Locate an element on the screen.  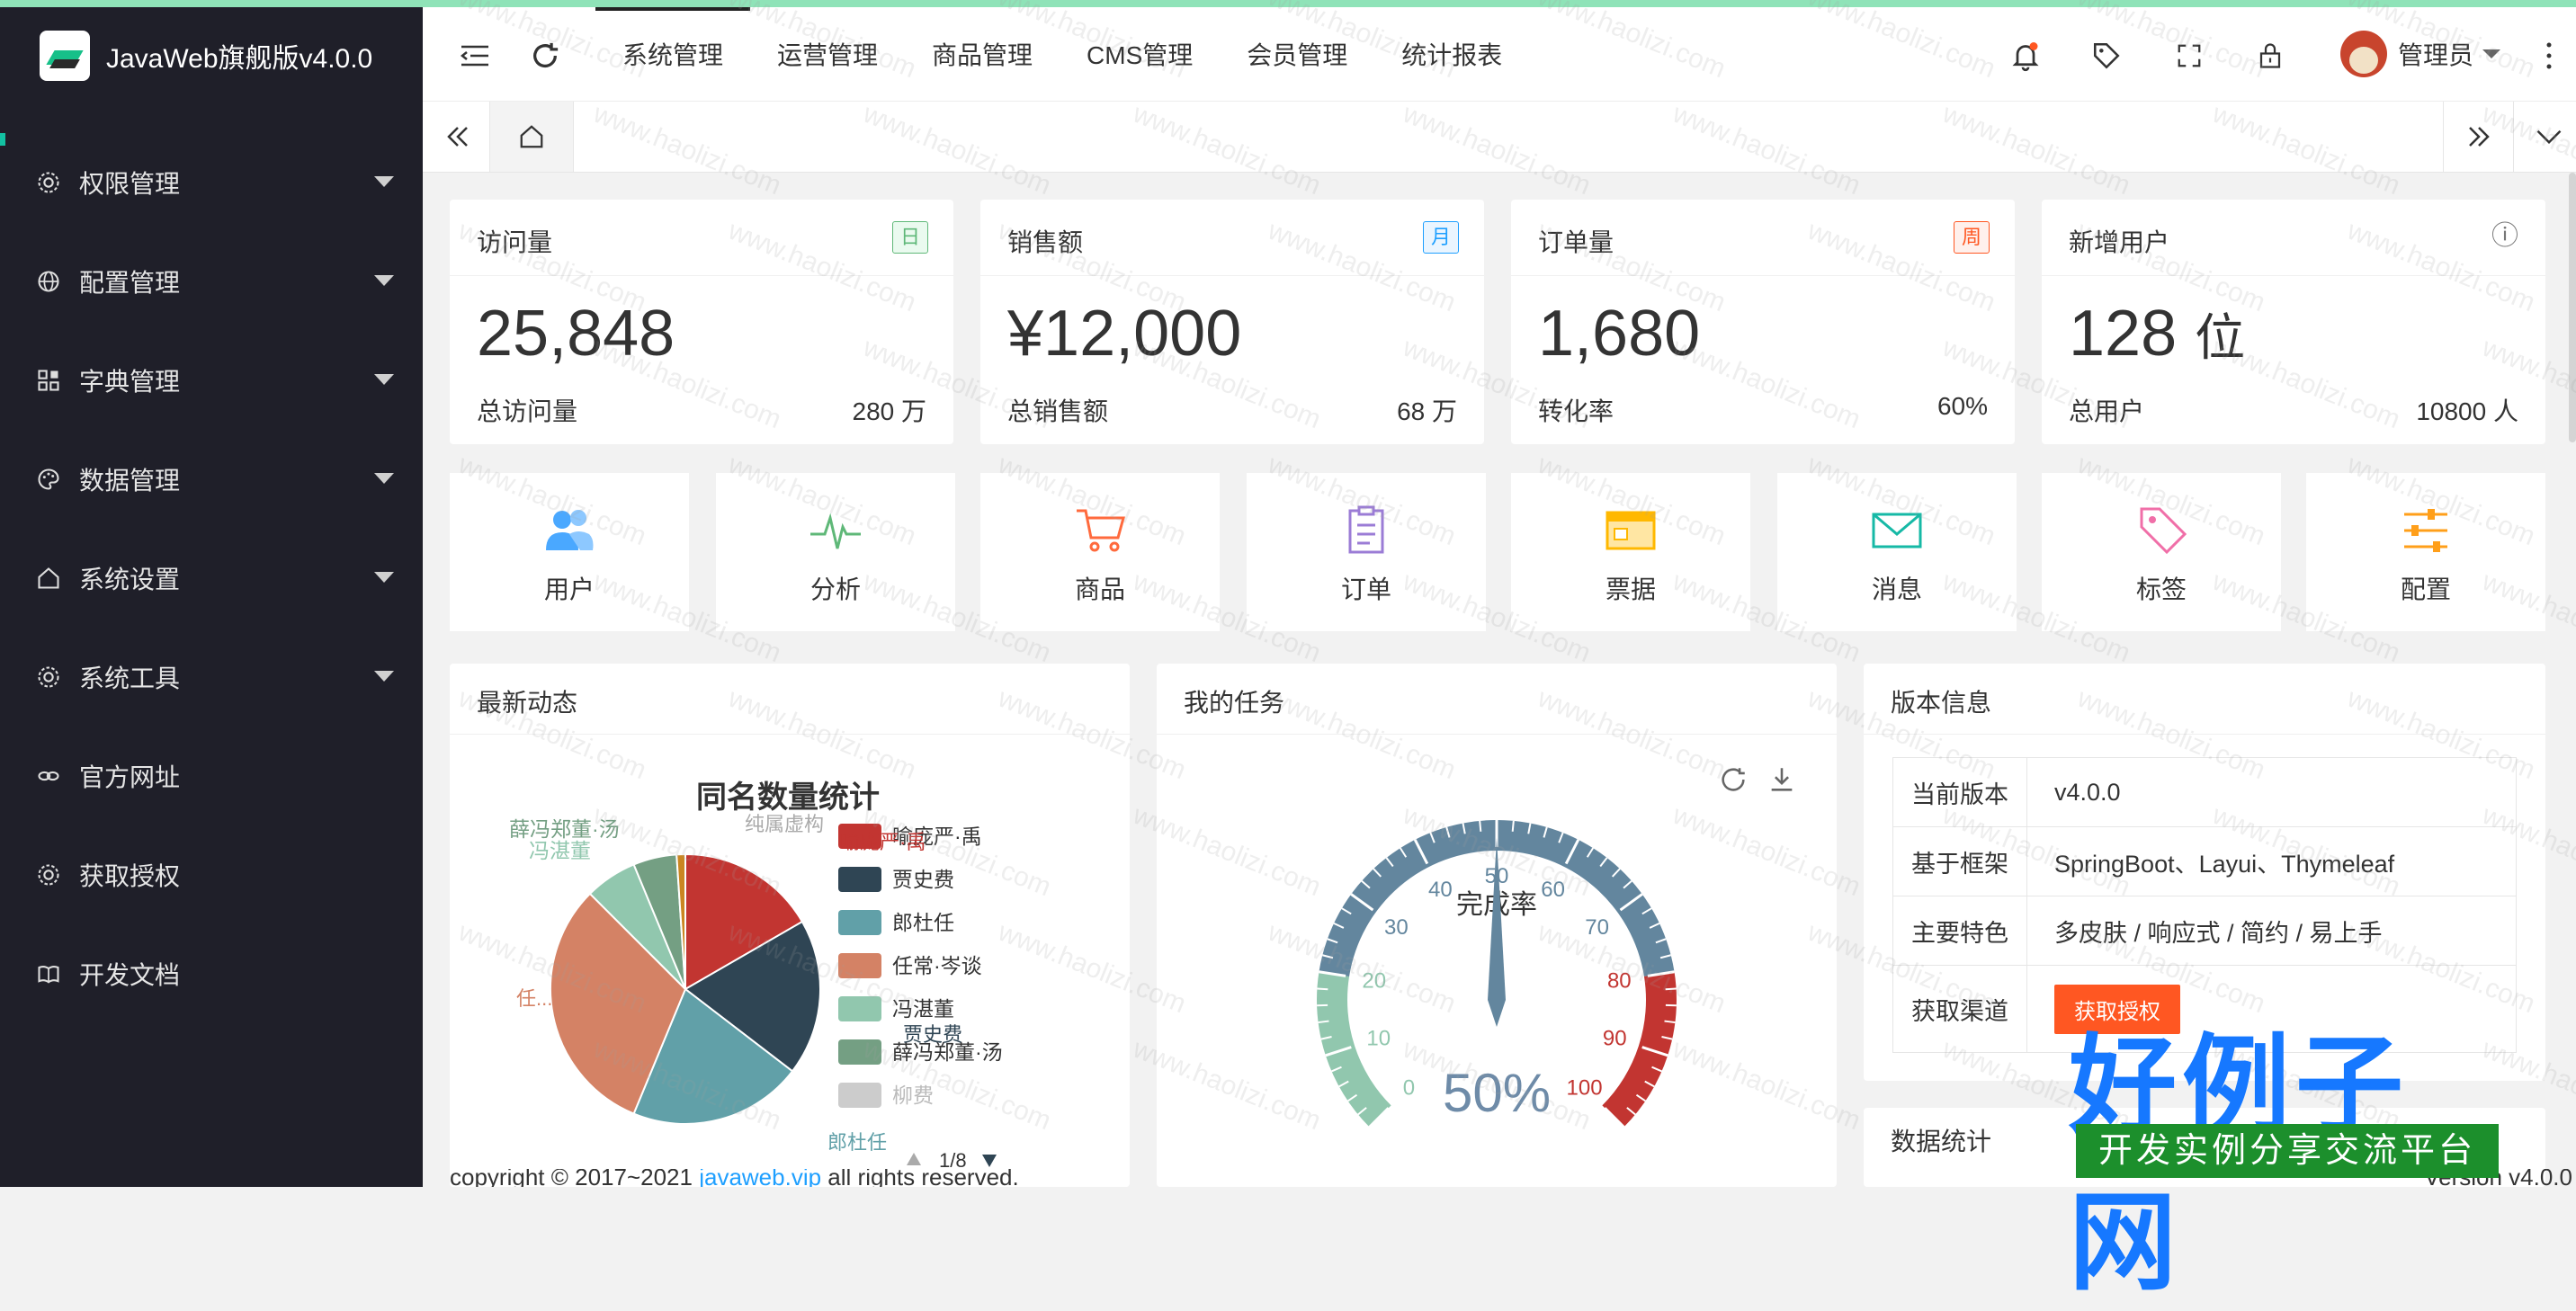
legend-item: 任常·岑谈 is located at coordinates (937, 965).